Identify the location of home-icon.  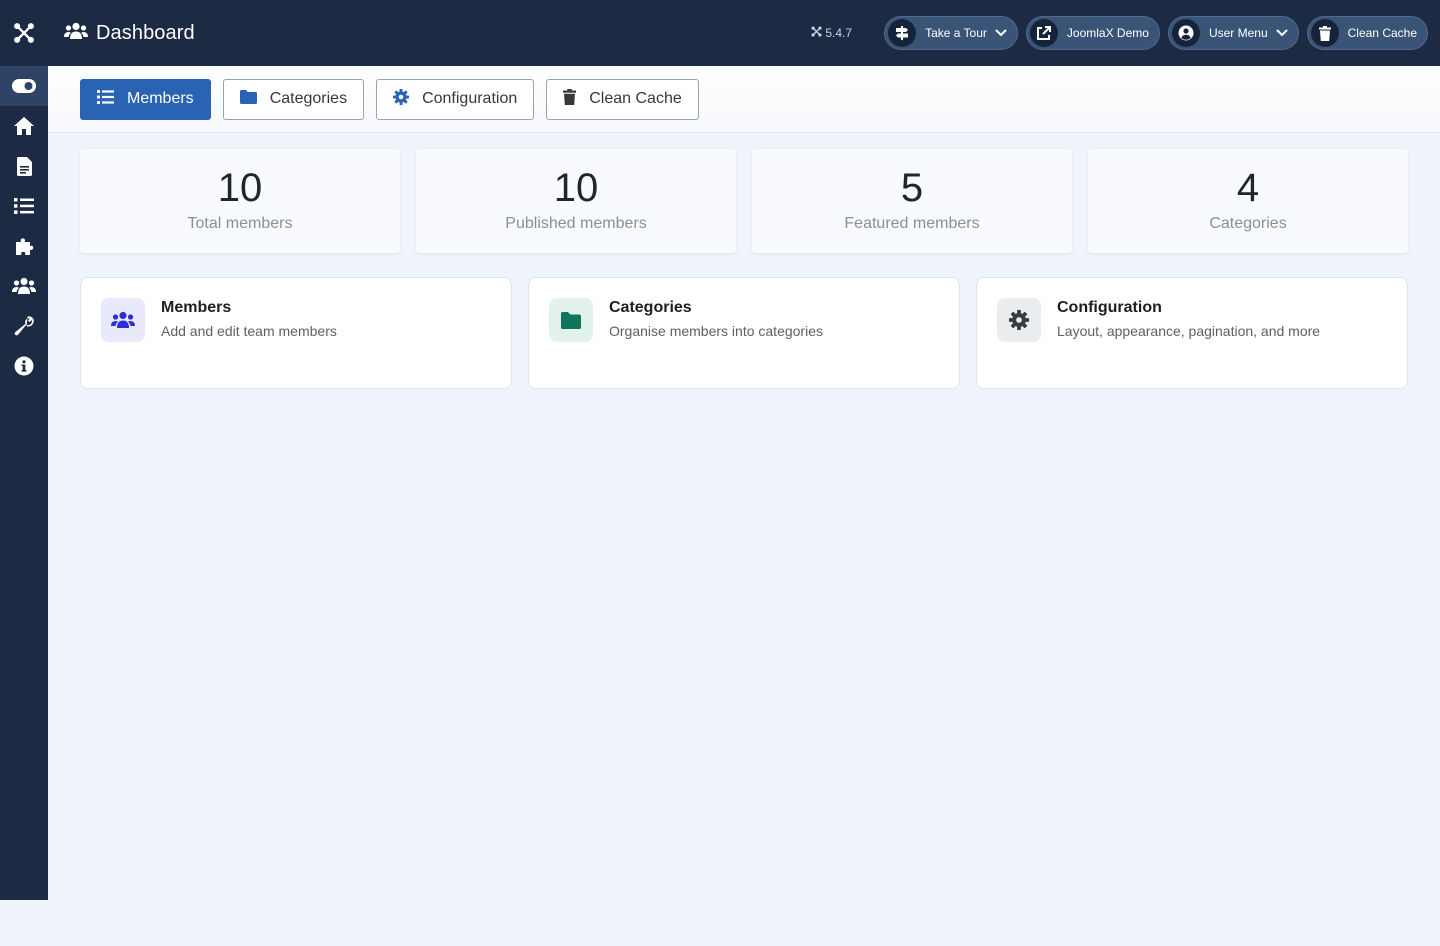
(24, 126).